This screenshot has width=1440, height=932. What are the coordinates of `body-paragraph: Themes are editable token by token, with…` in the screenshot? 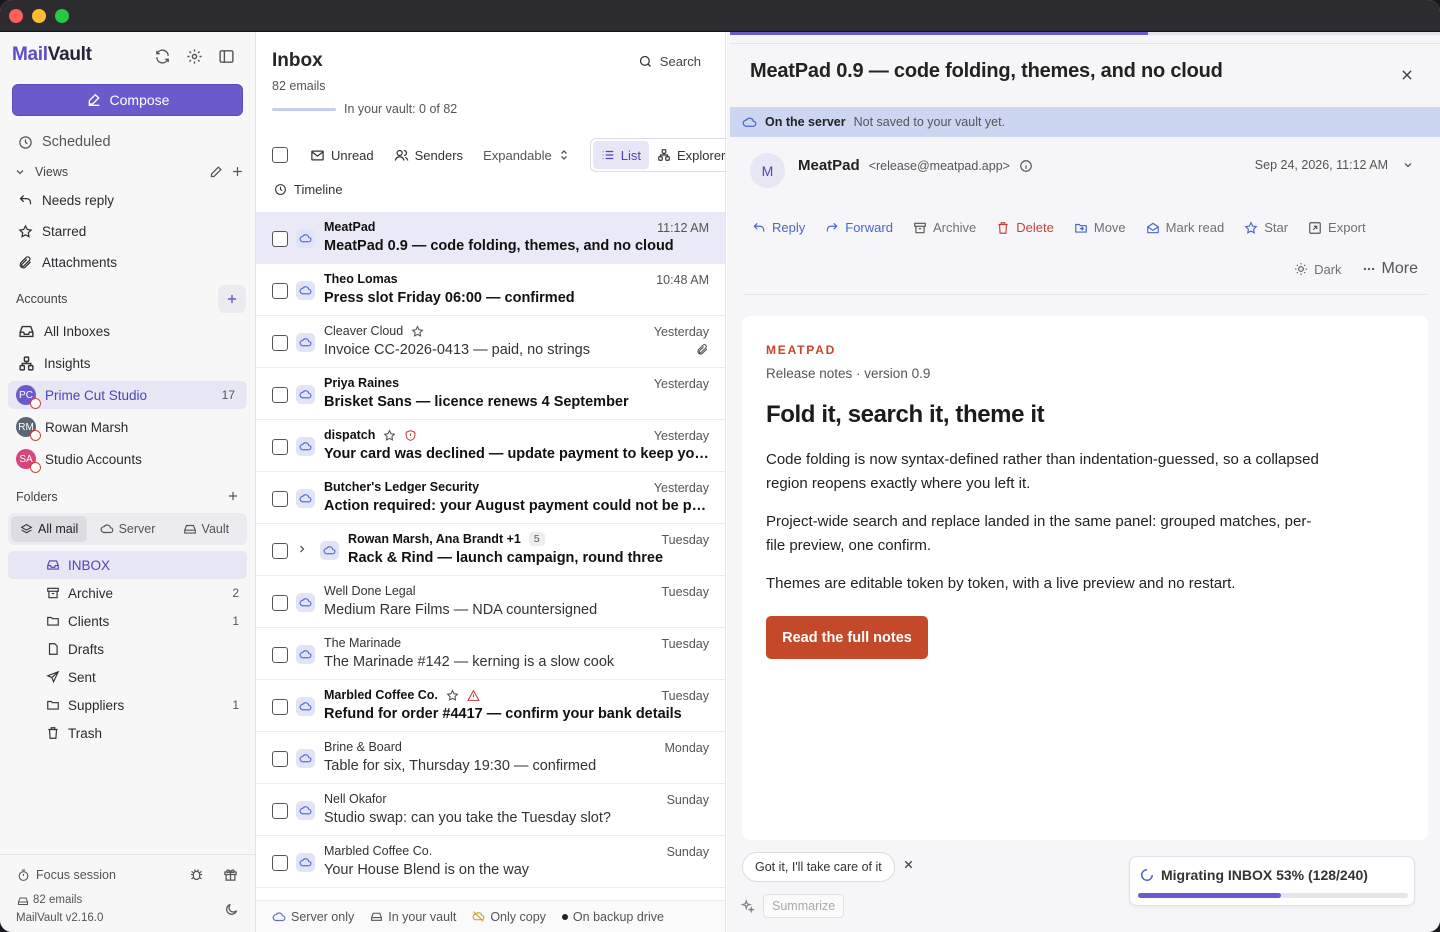 It's located at (1001, 583).